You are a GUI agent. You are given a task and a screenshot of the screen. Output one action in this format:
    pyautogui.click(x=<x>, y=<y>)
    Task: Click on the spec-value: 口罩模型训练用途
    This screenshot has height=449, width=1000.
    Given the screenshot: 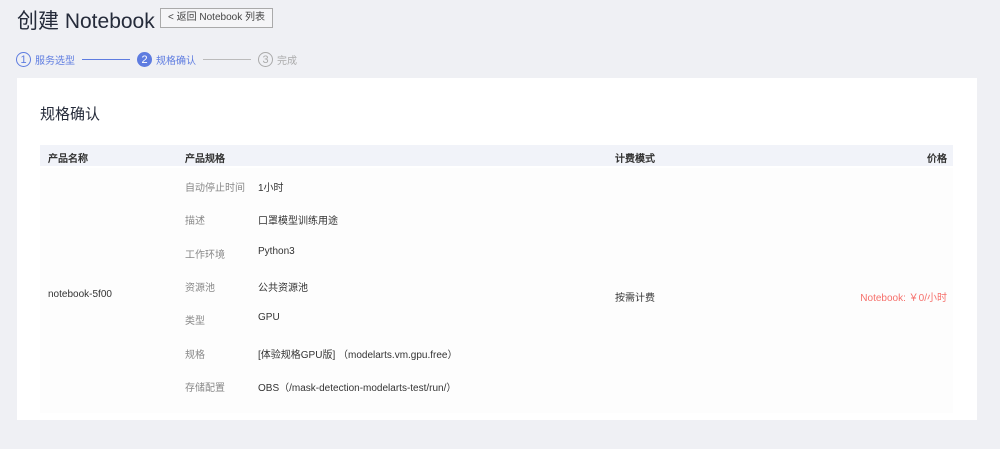 What is the action you would take?
    pyautogui.click(x=298, y=222)
    